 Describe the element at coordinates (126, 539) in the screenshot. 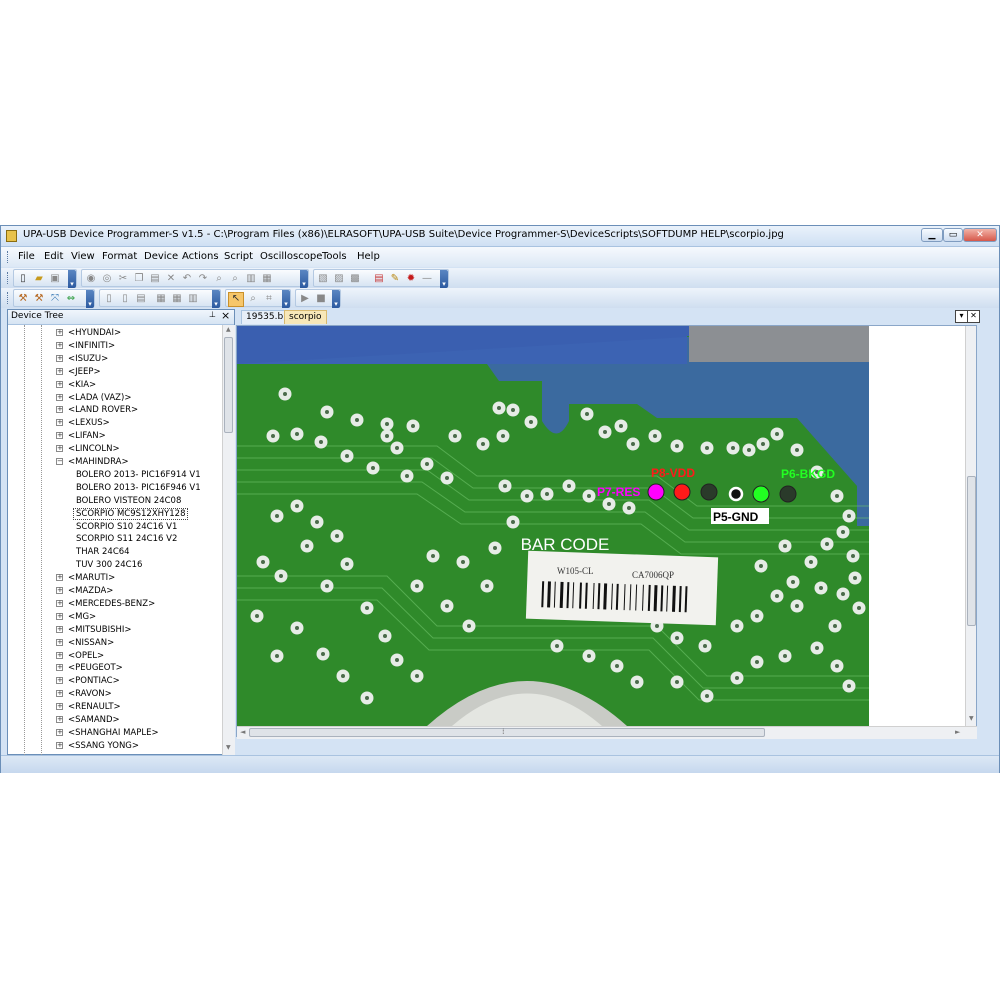

I see `tree-item: SCORPIO S11 24C16 V2` at that location.